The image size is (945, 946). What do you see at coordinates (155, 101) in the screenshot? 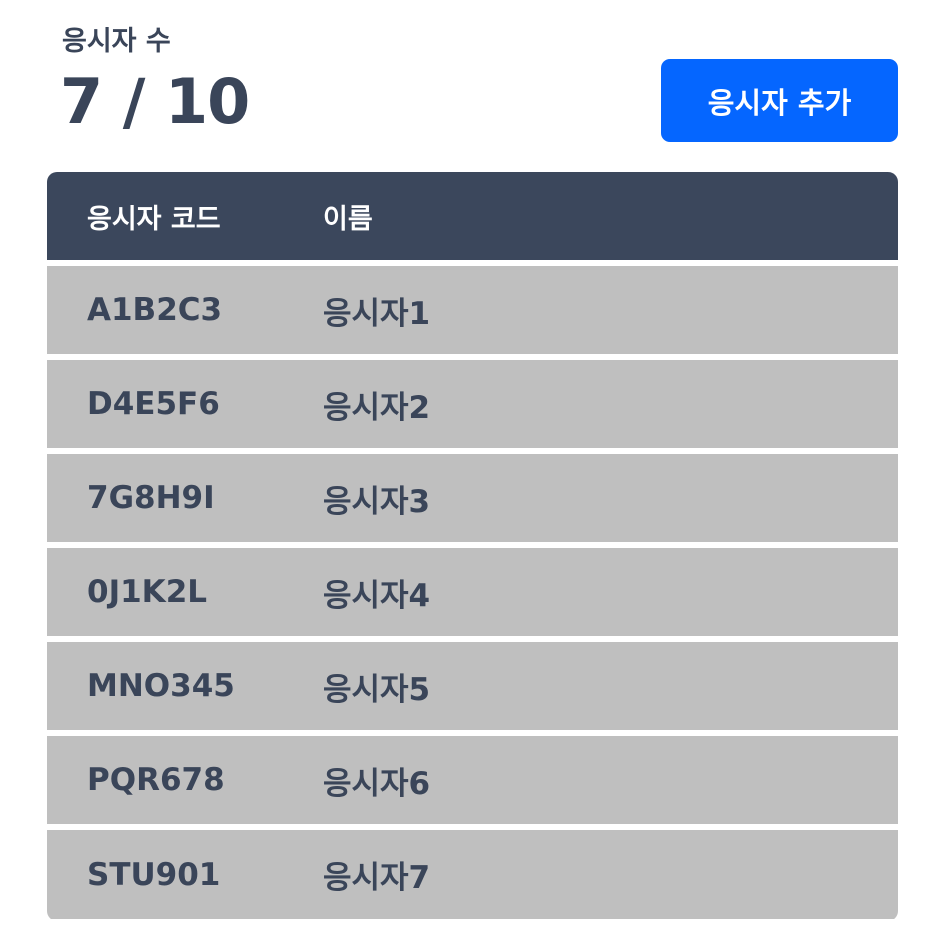
I see `examinee-count-value: 7 / 10` at bounding box center [155, 101].